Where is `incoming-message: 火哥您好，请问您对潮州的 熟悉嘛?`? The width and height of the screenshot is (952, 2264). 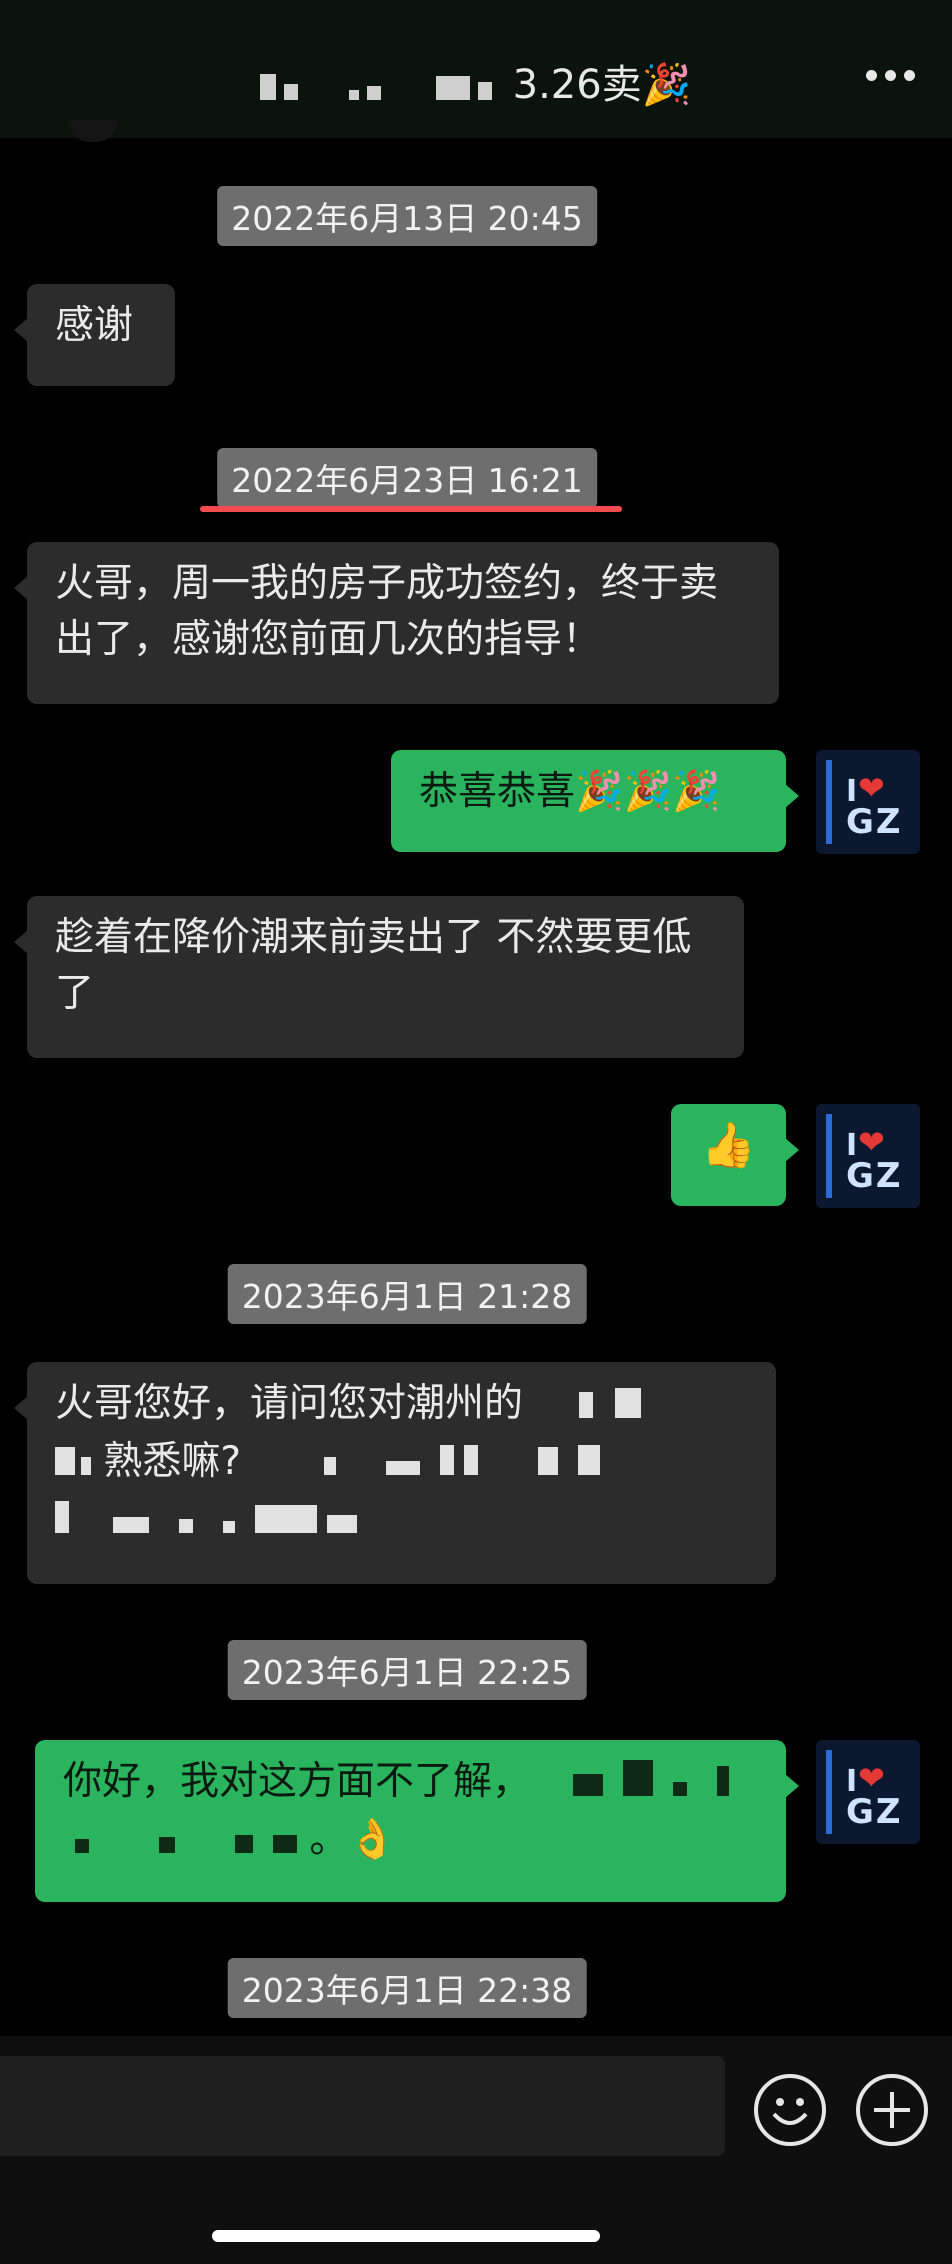
incoming-message: 火哥您好，请问您对潮州的 熟悉嘛? is located at coordinates (395, 1473).